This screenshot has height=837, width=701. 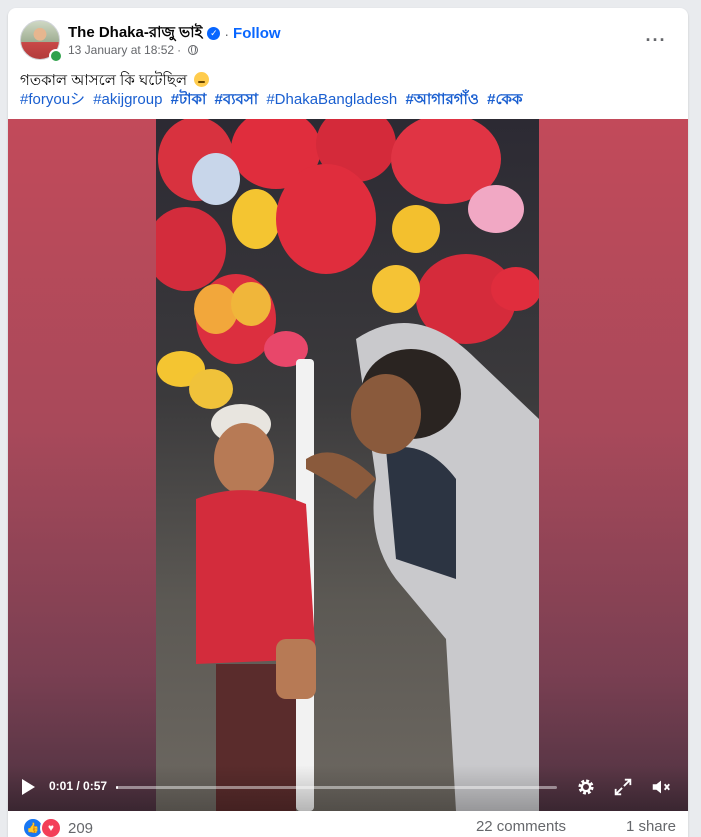 What do you see at coordinates (623, 787) in the screenshot?
I see `fullscreen-icon` at bounding box center [623, 787].